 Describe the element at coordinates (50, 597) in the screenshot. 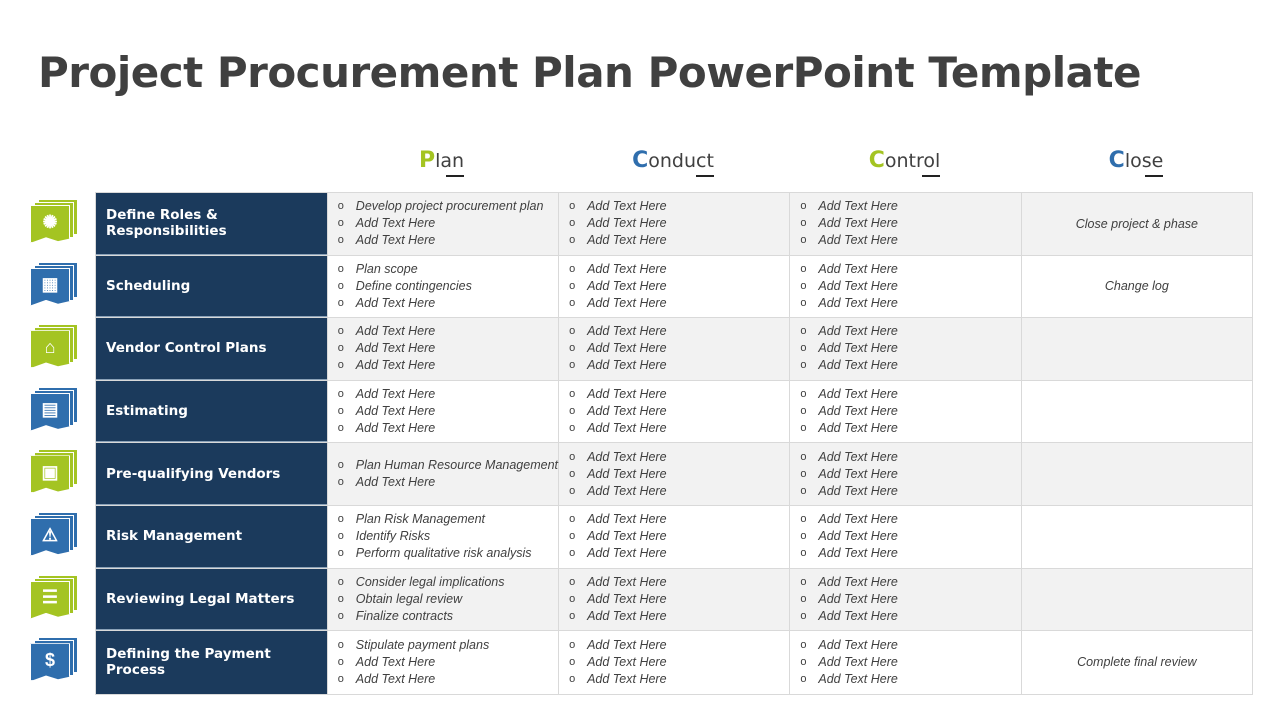

I see `icon-glyph: ☰` at that location.